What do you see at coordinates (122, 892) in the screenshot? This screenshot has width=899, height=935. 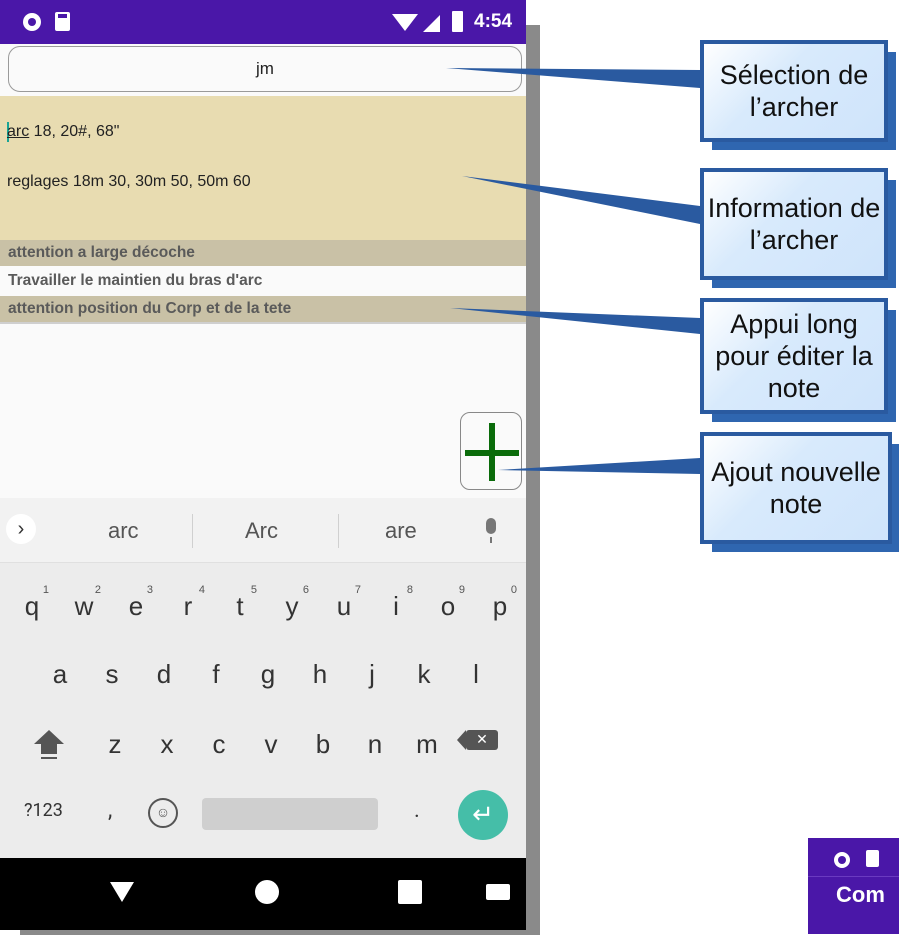 I see `nav-back-icon` at bounding box center [122, 892].